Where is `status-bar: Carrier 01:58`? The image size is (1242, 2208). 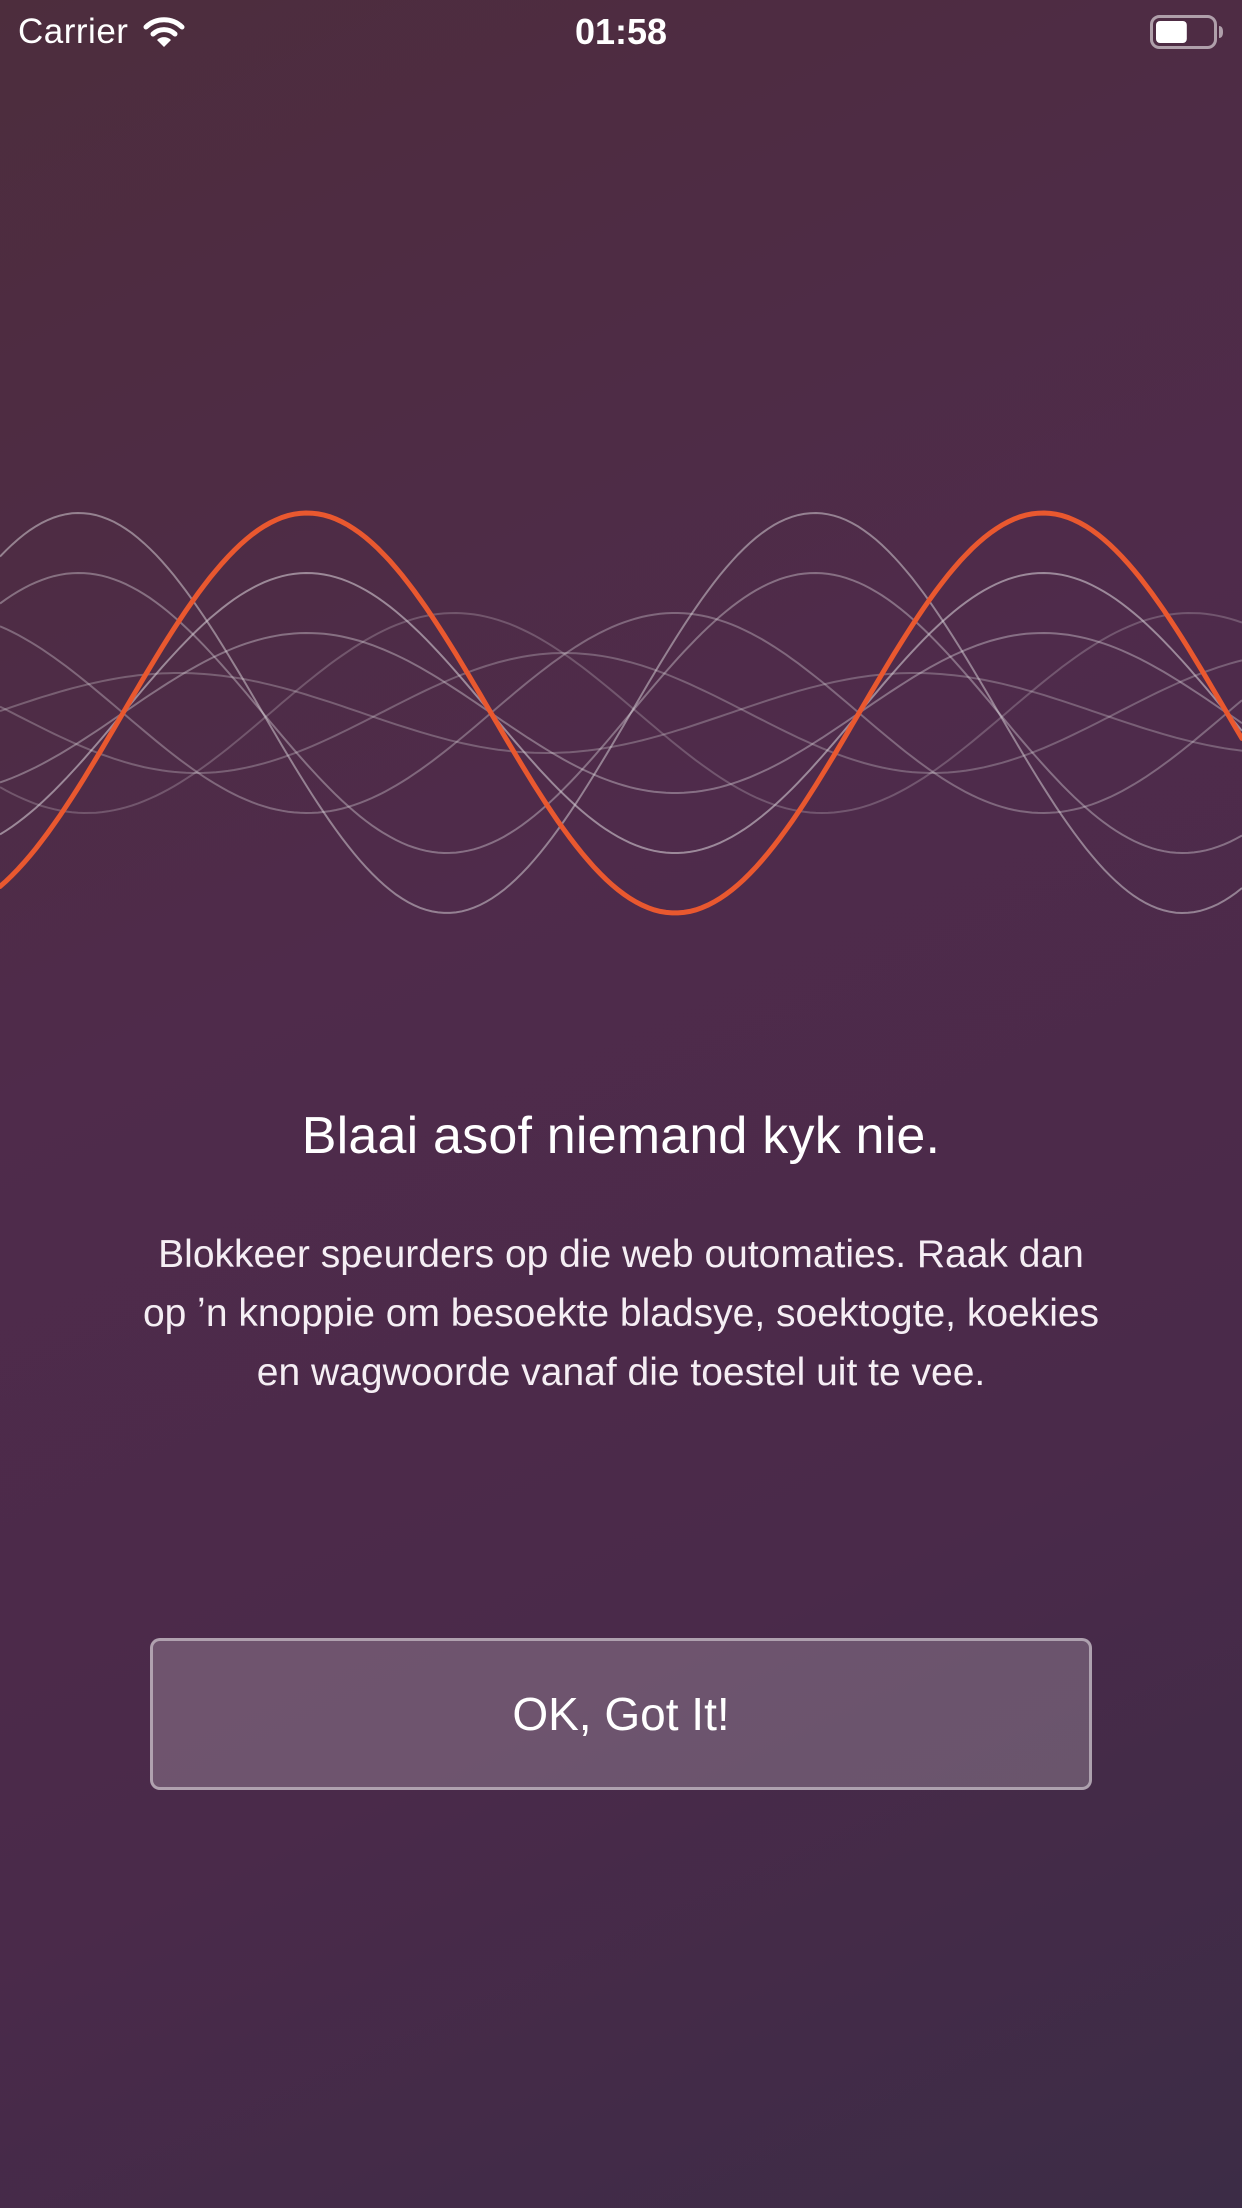
status-bar: Carrier 01:58 is located at coordinates (621, 32).